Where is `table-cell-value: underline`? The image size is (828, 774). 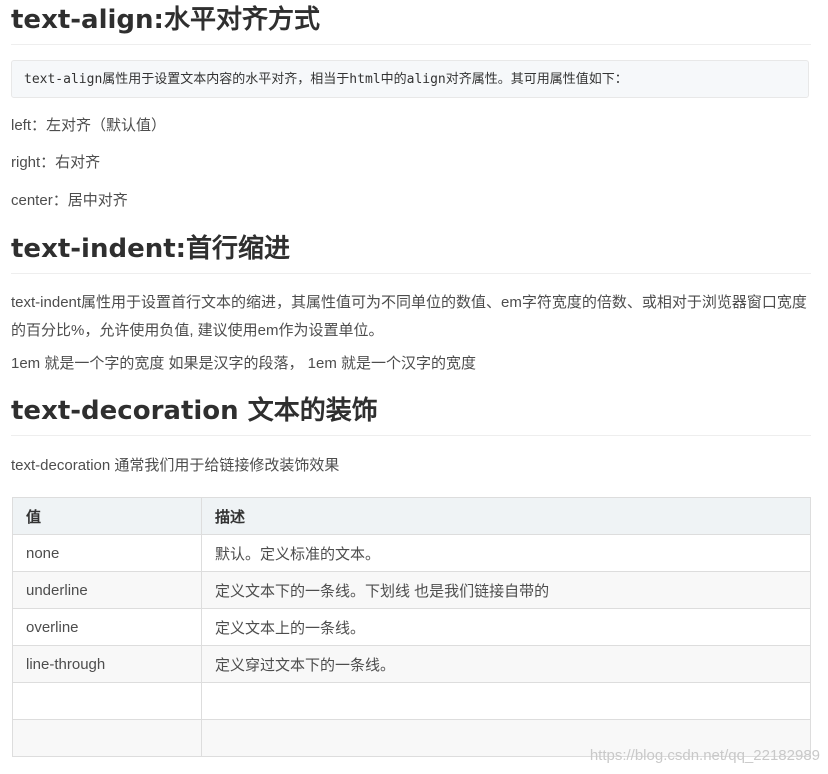 table-cell-value: underline is located at coordinates (107, 590).